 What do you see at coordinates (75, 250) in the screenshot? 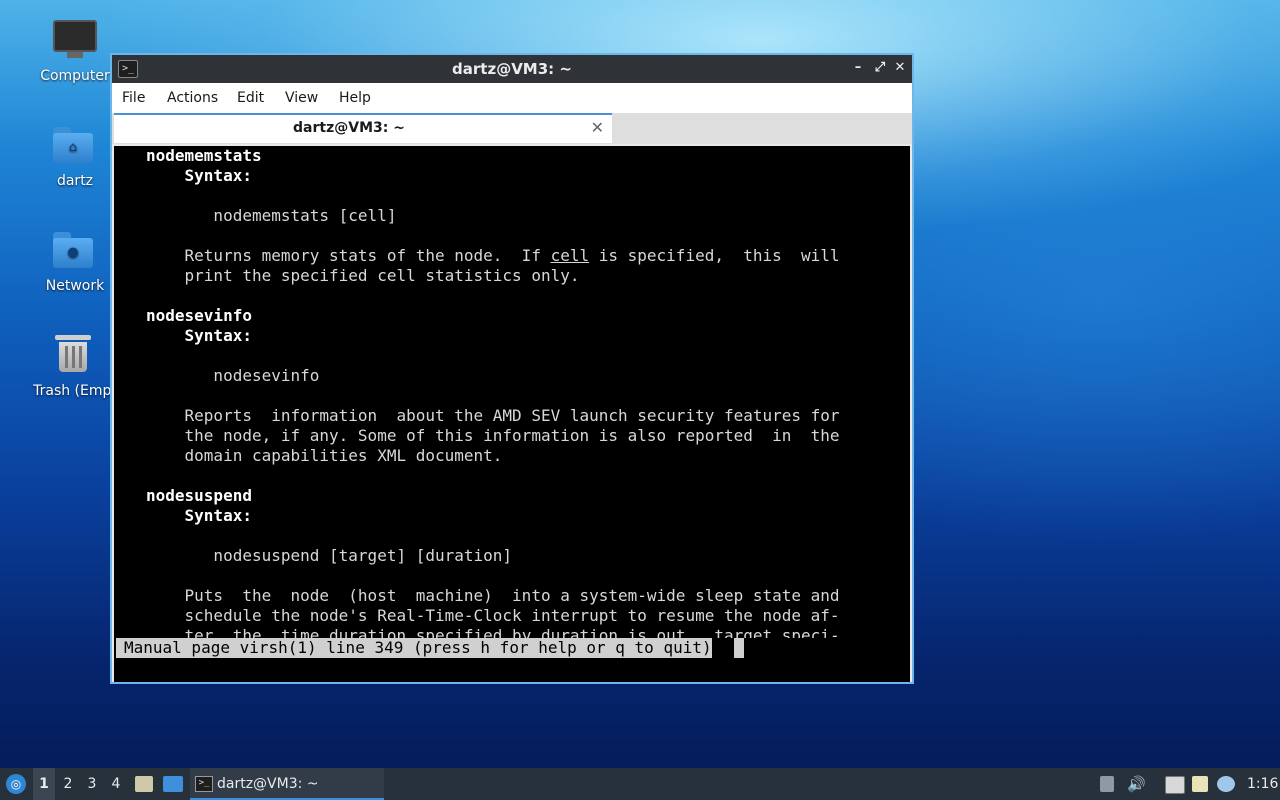
I see `network-folder-icon: ●` at bounding box center [75, 250].